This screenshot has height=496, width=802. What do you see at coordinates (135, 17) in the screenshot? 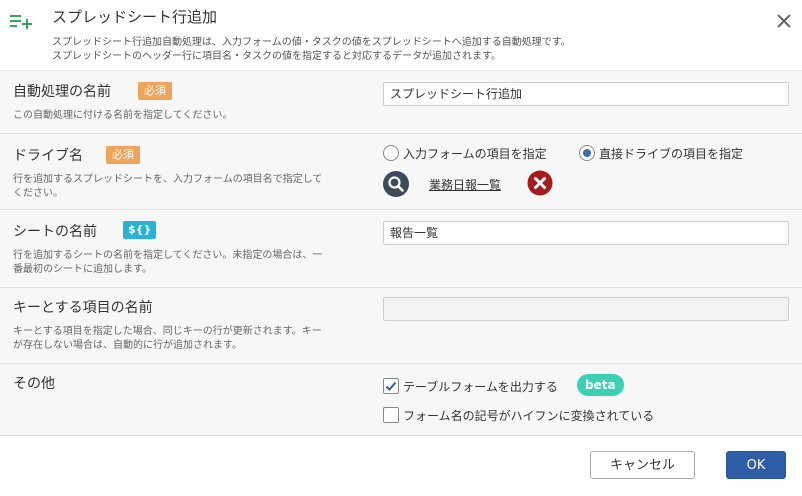
I see `dialog-title: スプレッドシート行追加` at bounding box center [135, 17].